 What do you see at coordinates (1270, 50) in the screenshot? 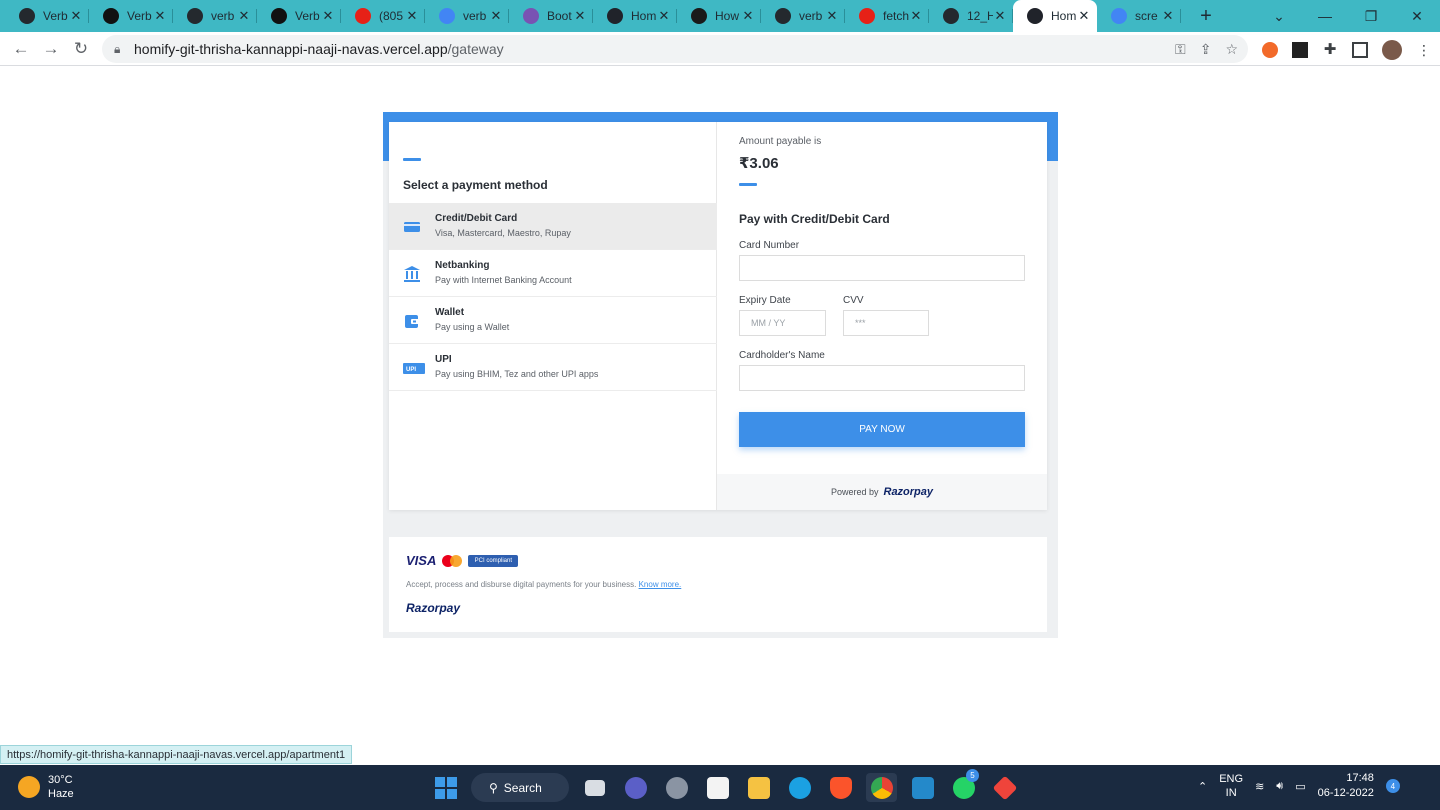
I see `brave-extension-icon` at bounding box center [1270, 50].